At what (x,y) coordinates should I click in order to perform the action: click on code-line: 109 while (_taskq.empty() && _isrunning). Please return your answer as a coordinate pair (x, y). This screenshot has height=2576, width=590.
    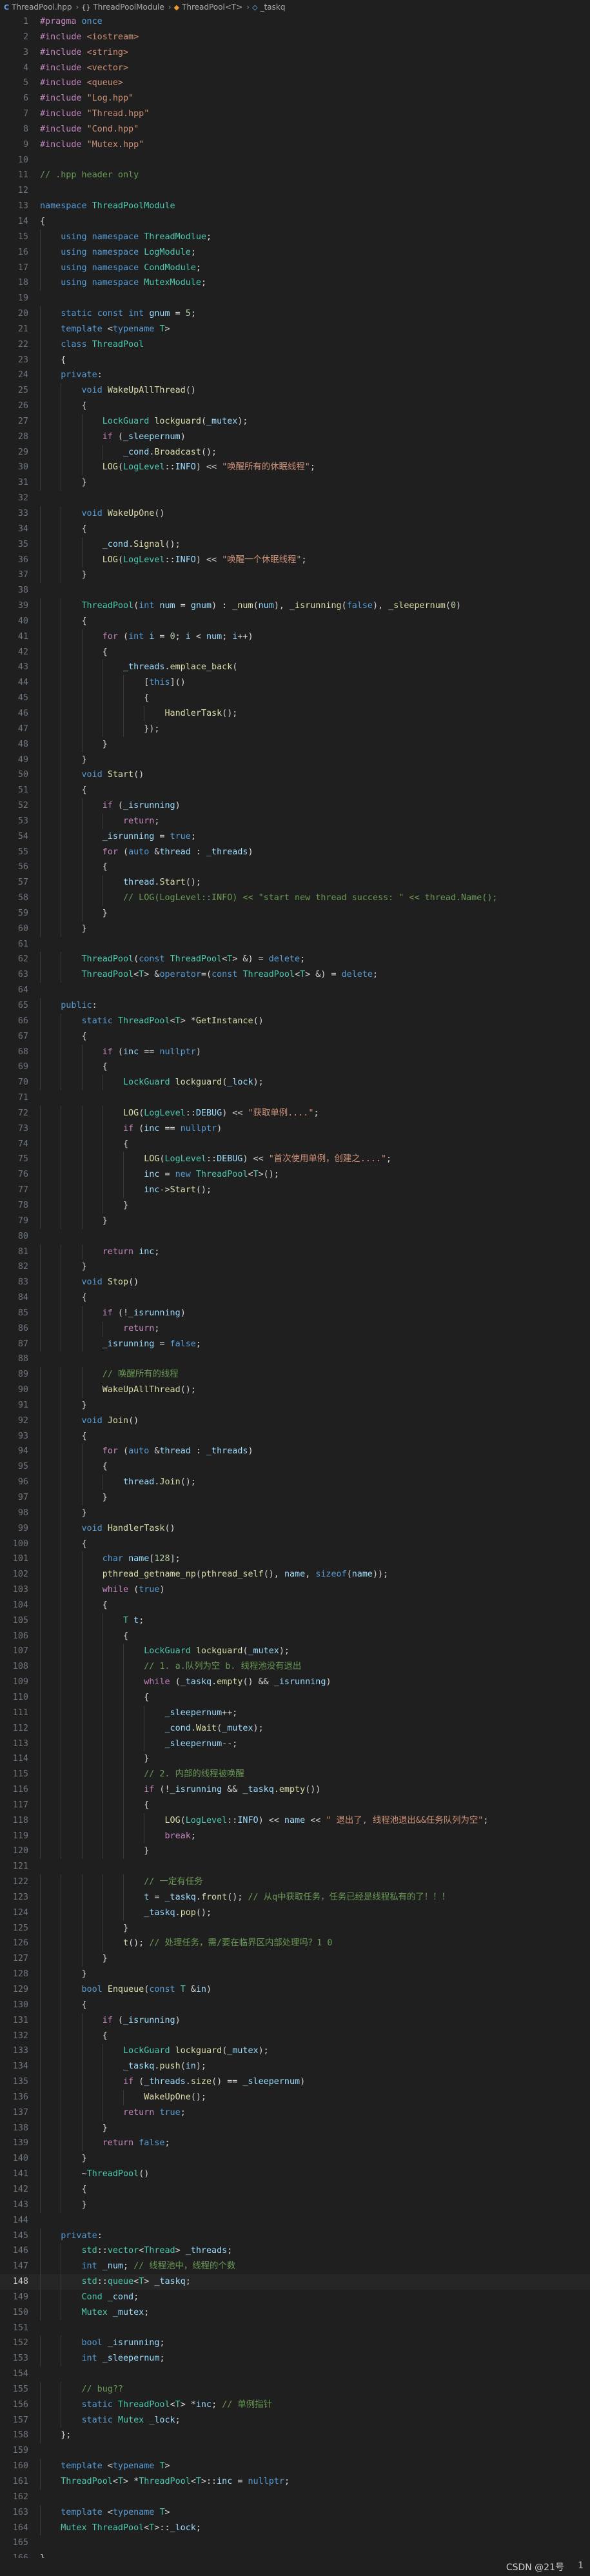
    Looking at the image, I should click on (295, 1683).